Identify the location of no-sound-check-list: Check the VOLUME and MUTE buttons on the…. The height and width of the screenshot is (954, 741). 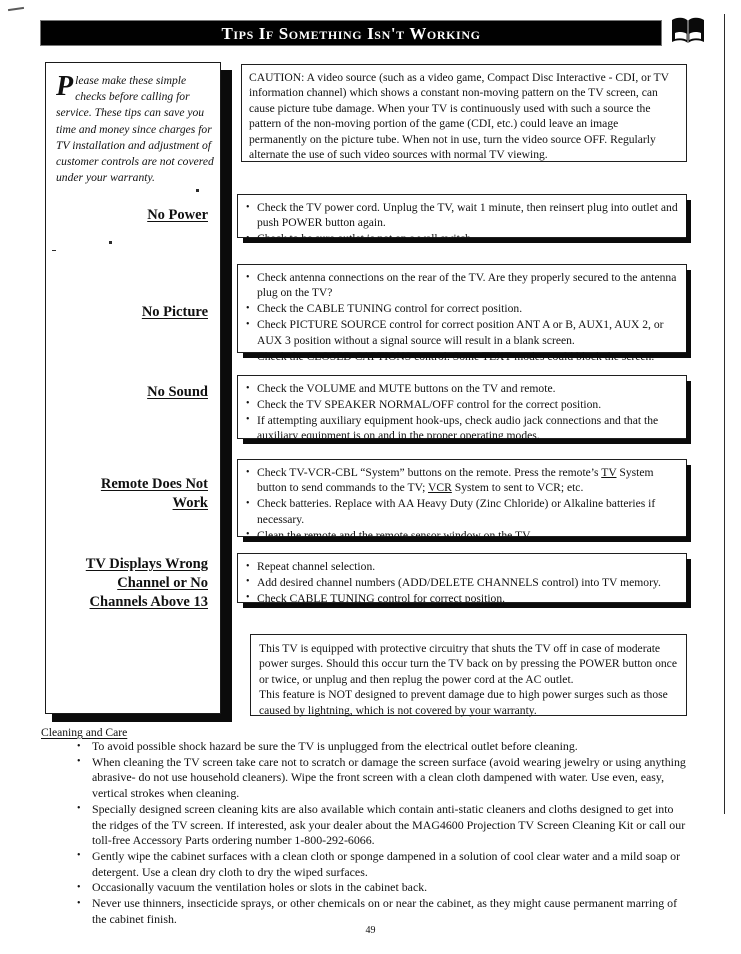
(461, 412).